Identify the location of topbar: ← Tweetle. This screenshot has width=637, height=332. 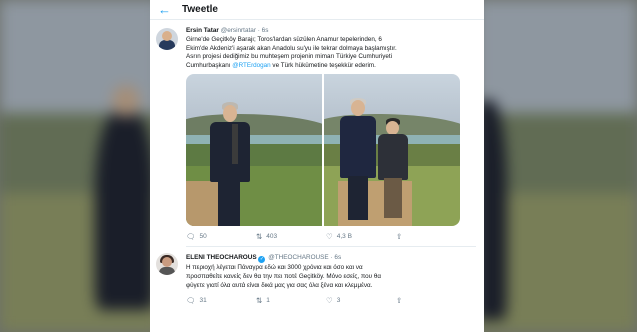
(317, 10).